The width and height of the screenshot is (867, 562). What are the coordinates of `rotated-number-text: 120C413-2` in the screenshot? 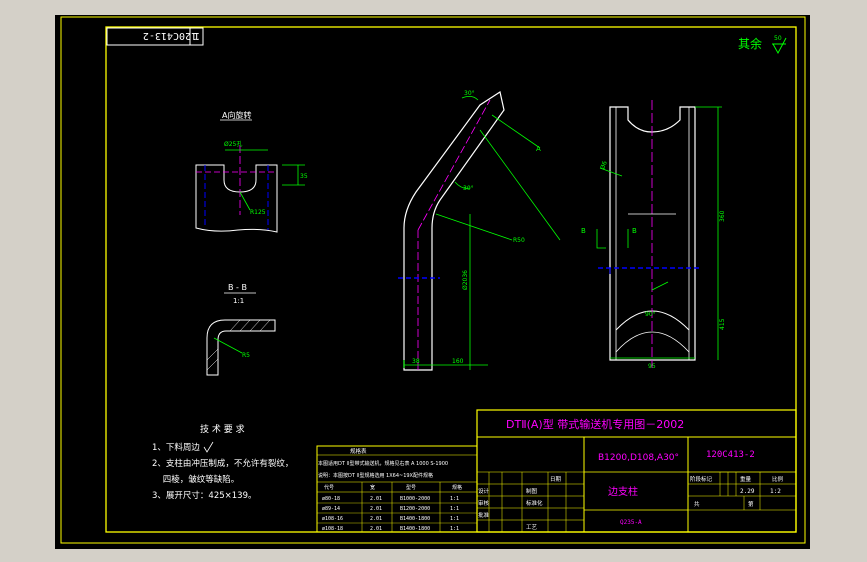 It's located at (170, 35).